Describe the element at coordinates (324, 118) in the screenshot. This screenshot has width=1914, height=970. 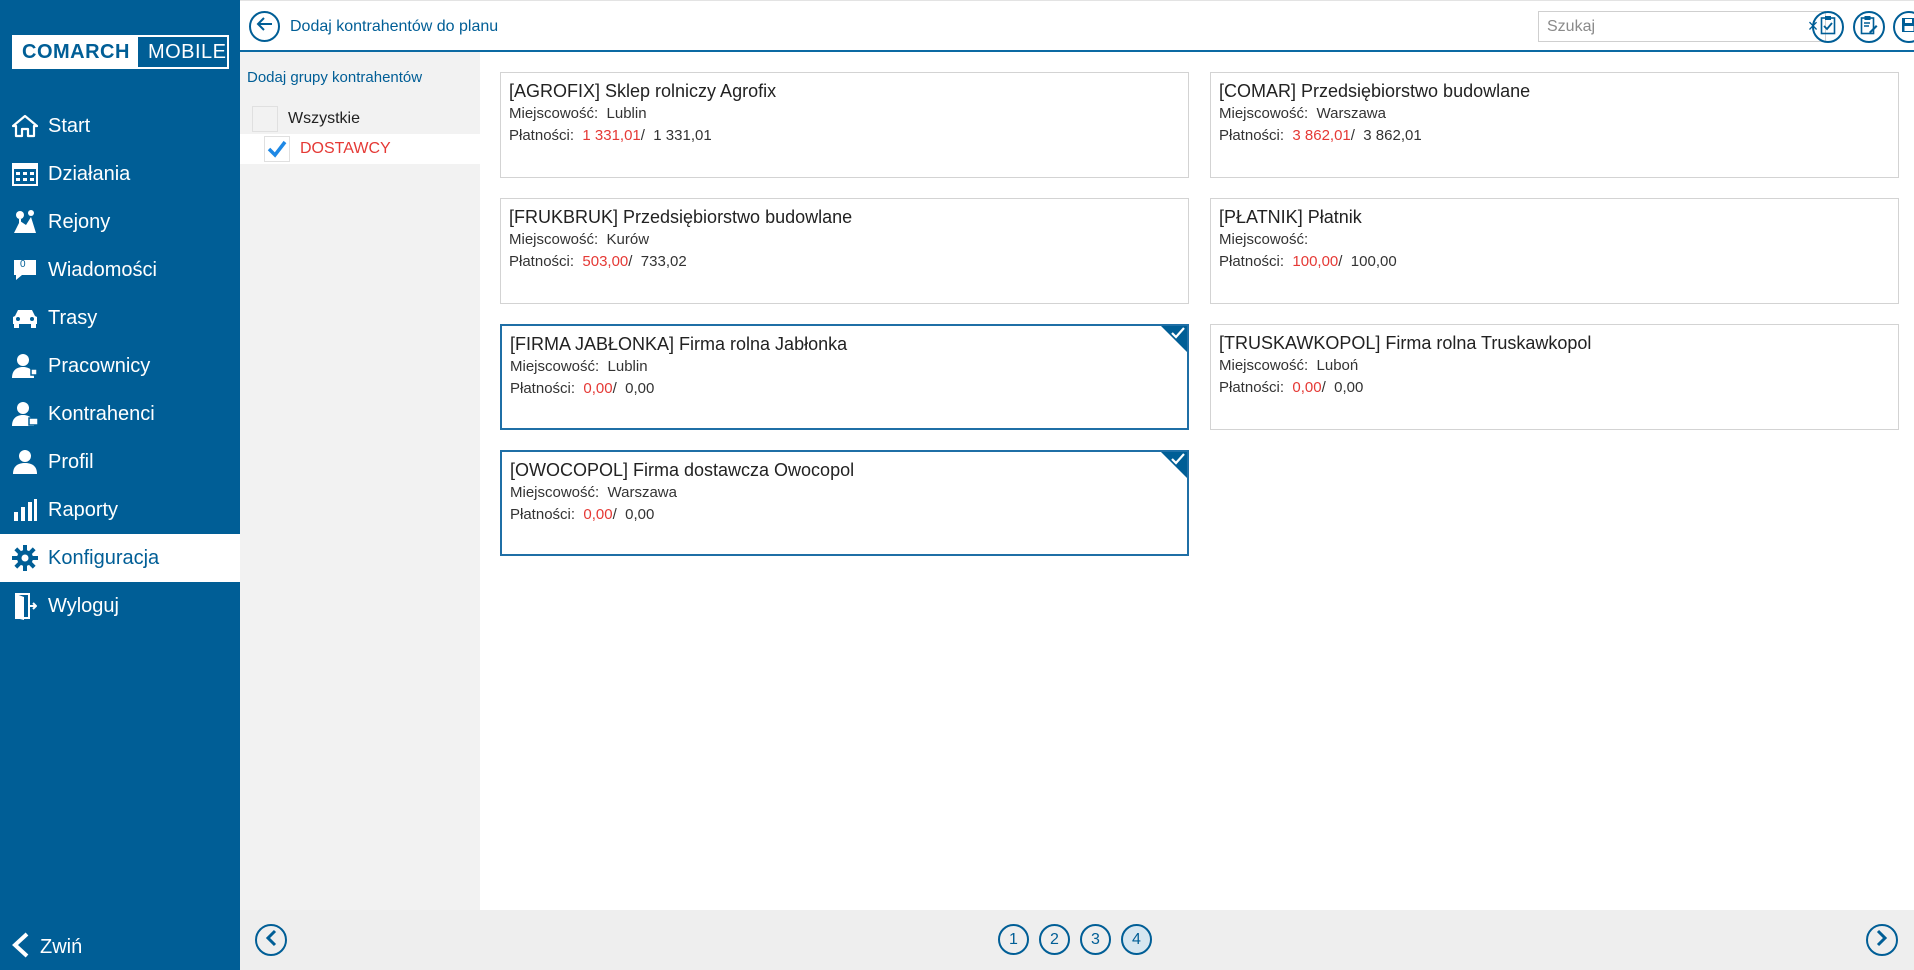
I see `group-label: Wszystkie` at that location.